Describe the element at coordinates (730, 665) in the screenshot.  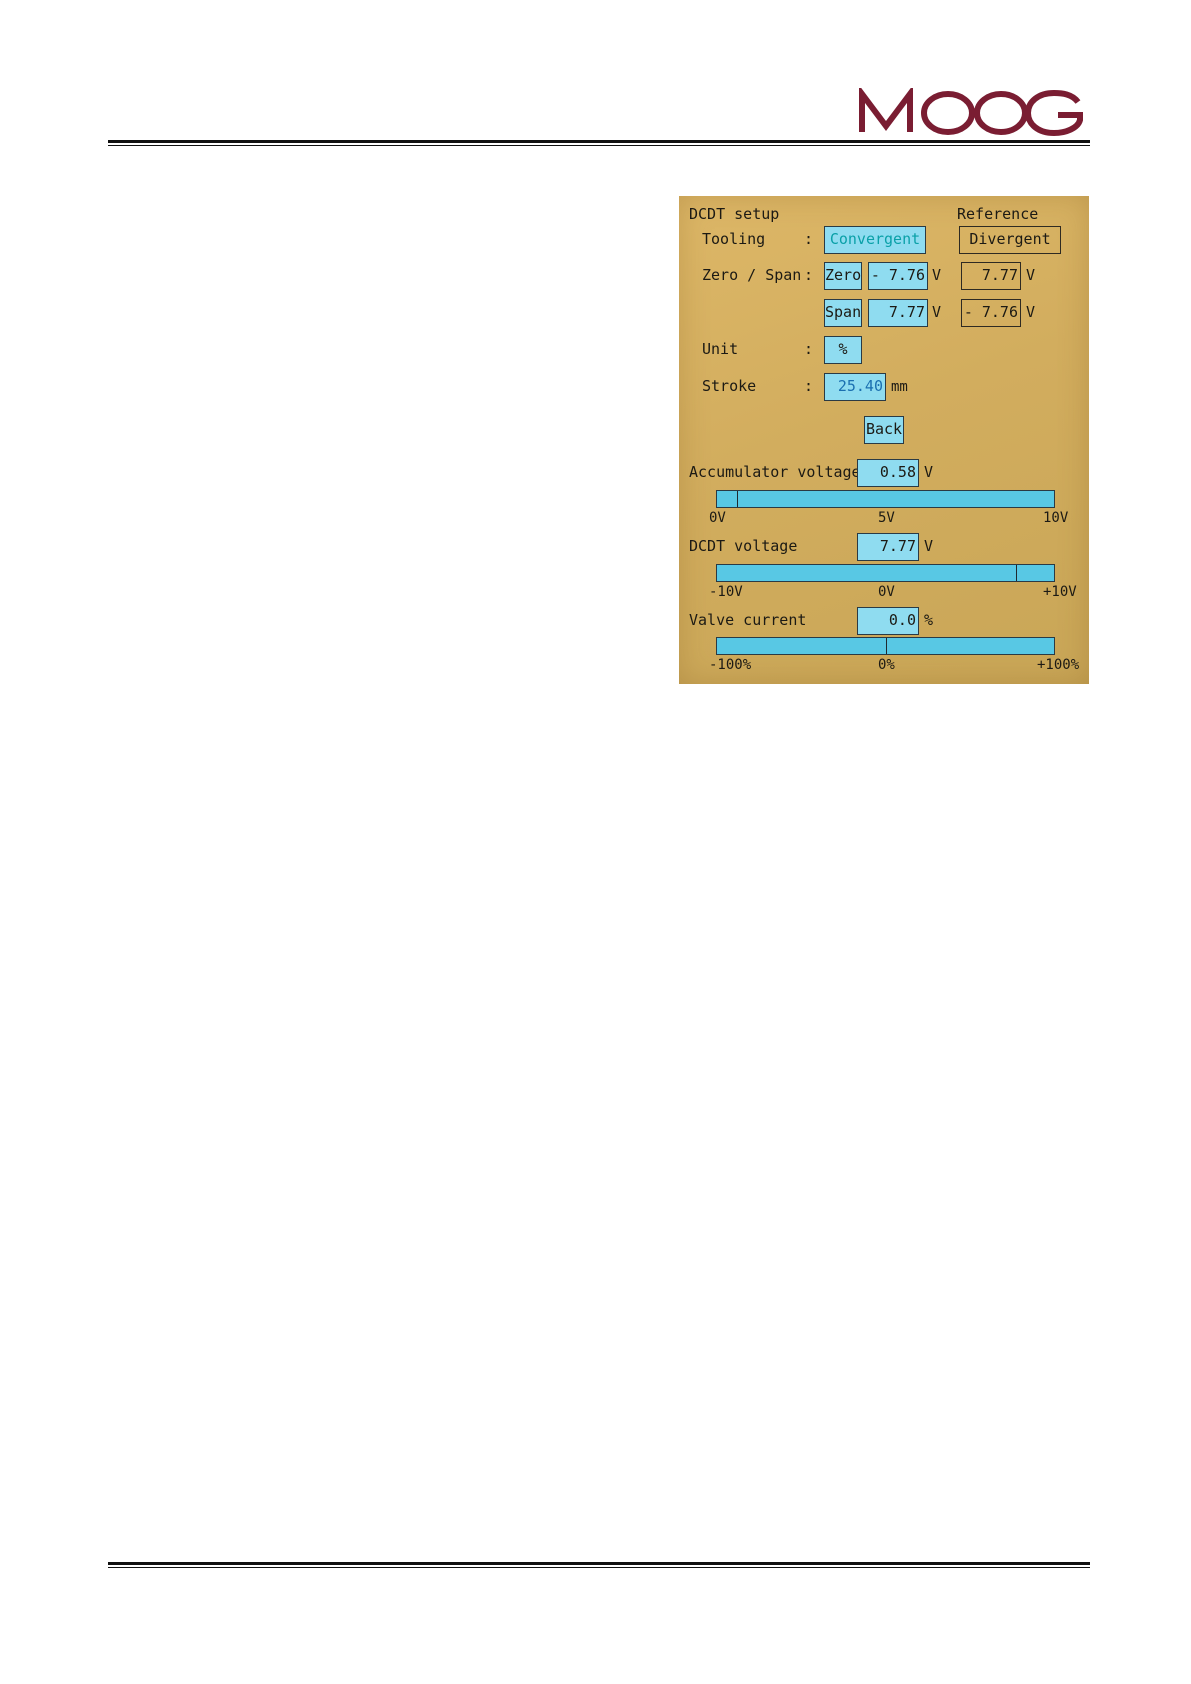
I see `valve-tick-min: -100%` at that location.